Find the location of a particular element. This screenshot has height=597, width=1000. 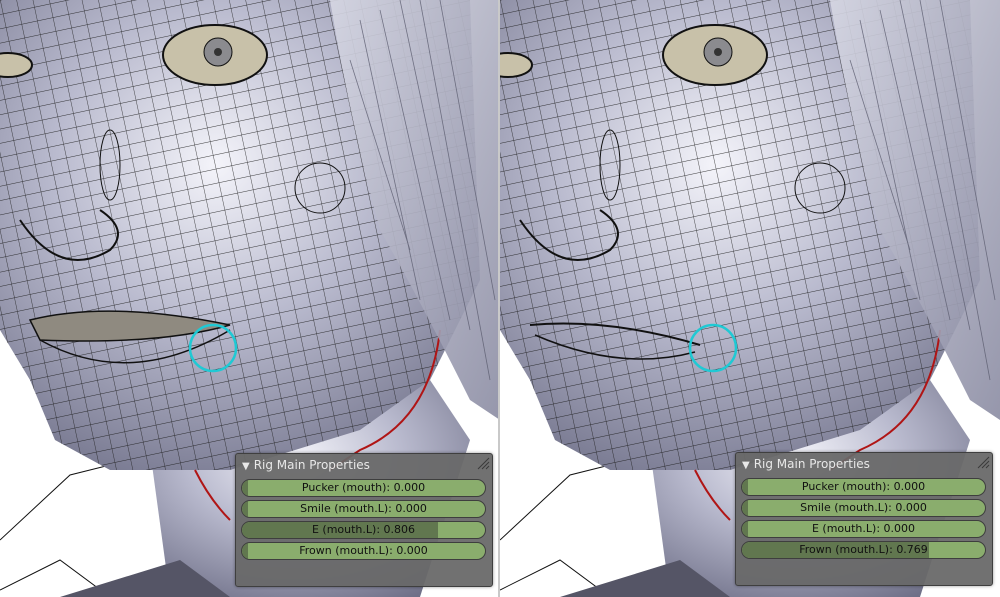

slider-e: E (mouth.L): 0.806 is located at coordinates (363, 530).